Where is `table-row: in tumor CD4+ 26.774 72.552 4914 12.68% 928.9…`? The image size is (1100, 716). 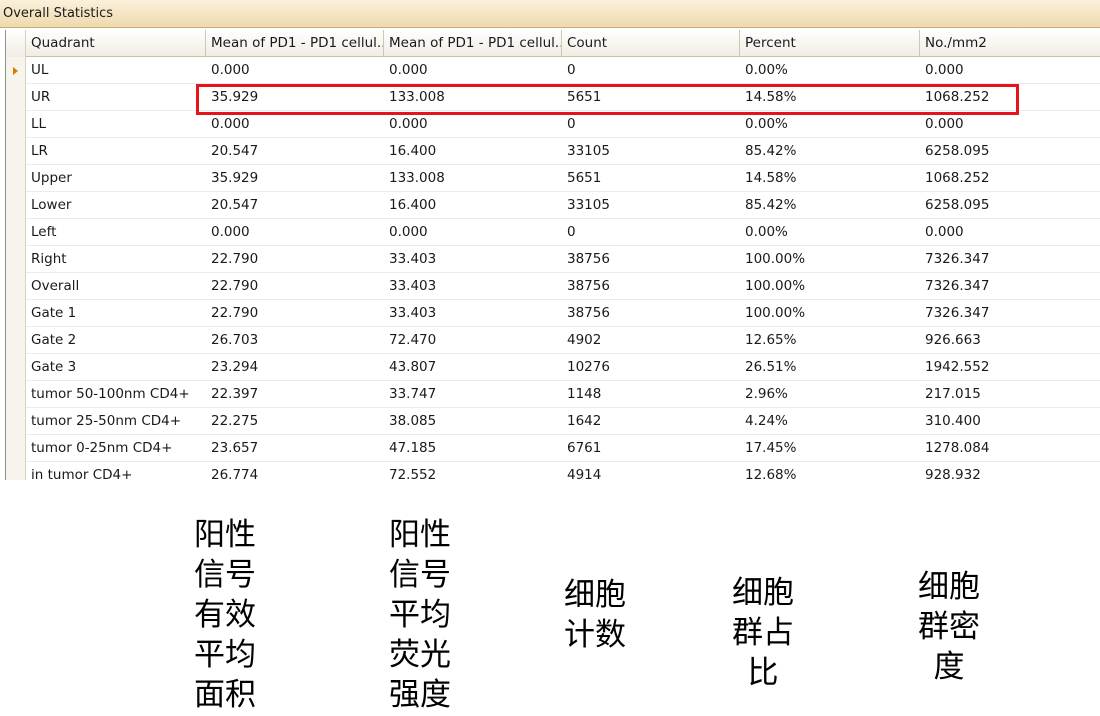
table-row: in tumor CD4+ 26.774 72.552 4914 12.68% 928.9… is located at coordinates (553, 471).